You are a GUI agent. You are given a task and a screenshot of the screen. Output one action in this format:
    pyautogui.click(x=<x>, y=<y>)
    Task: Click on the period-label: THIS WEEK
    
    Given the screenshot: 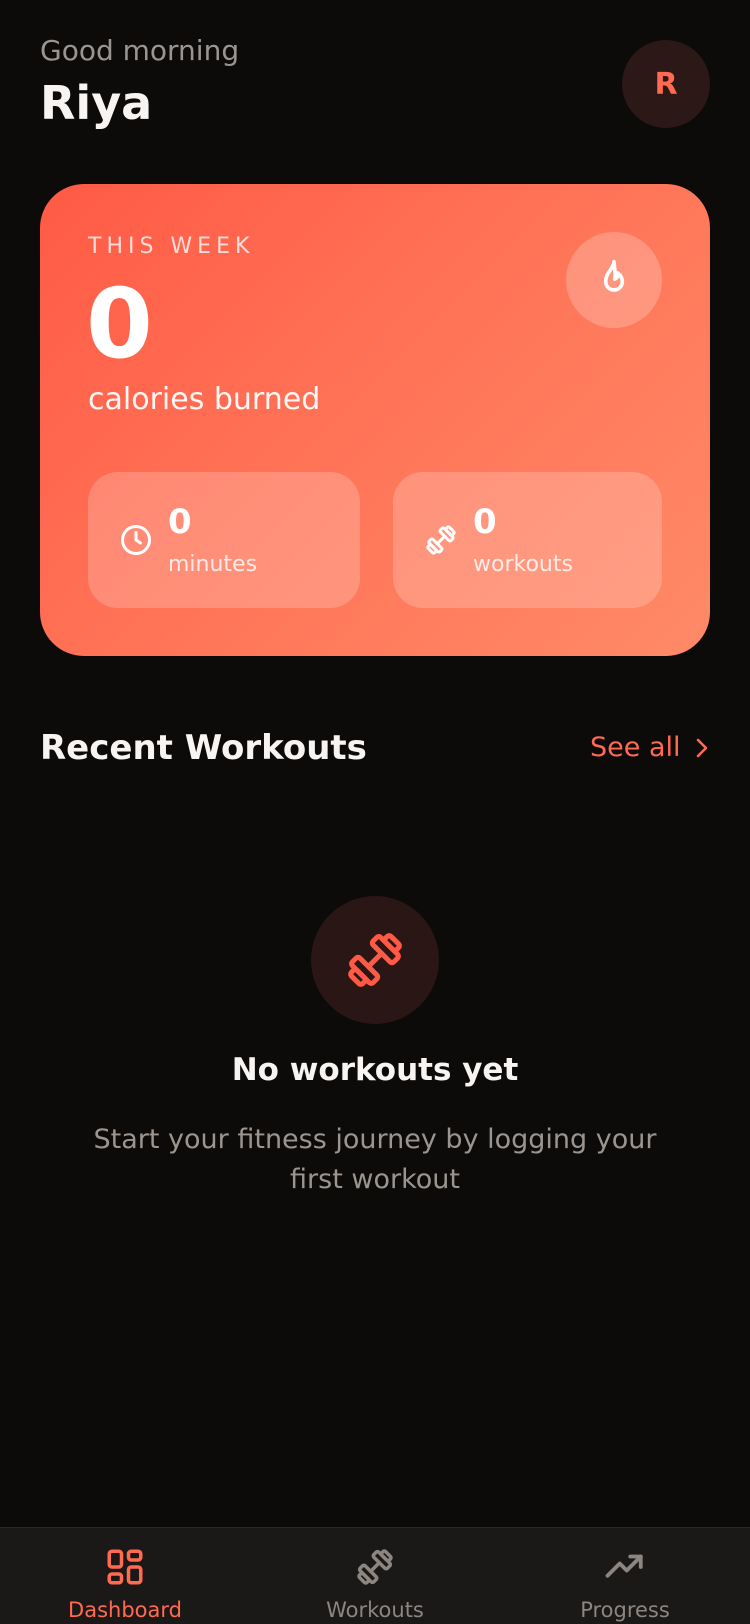 What is the action you would take?
    pyautogui.click(x=171, y=246)
    